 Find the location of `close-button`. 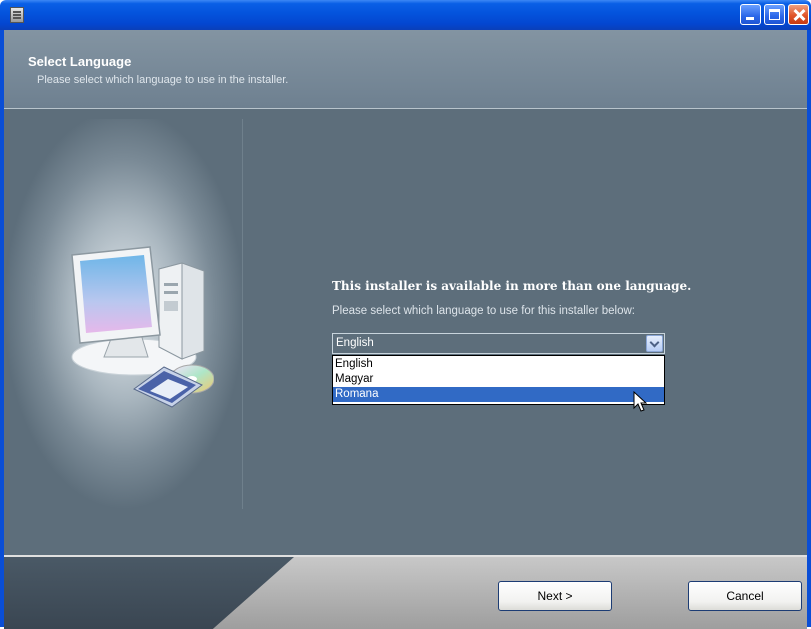

close-button is located at coordinates (798, 14).